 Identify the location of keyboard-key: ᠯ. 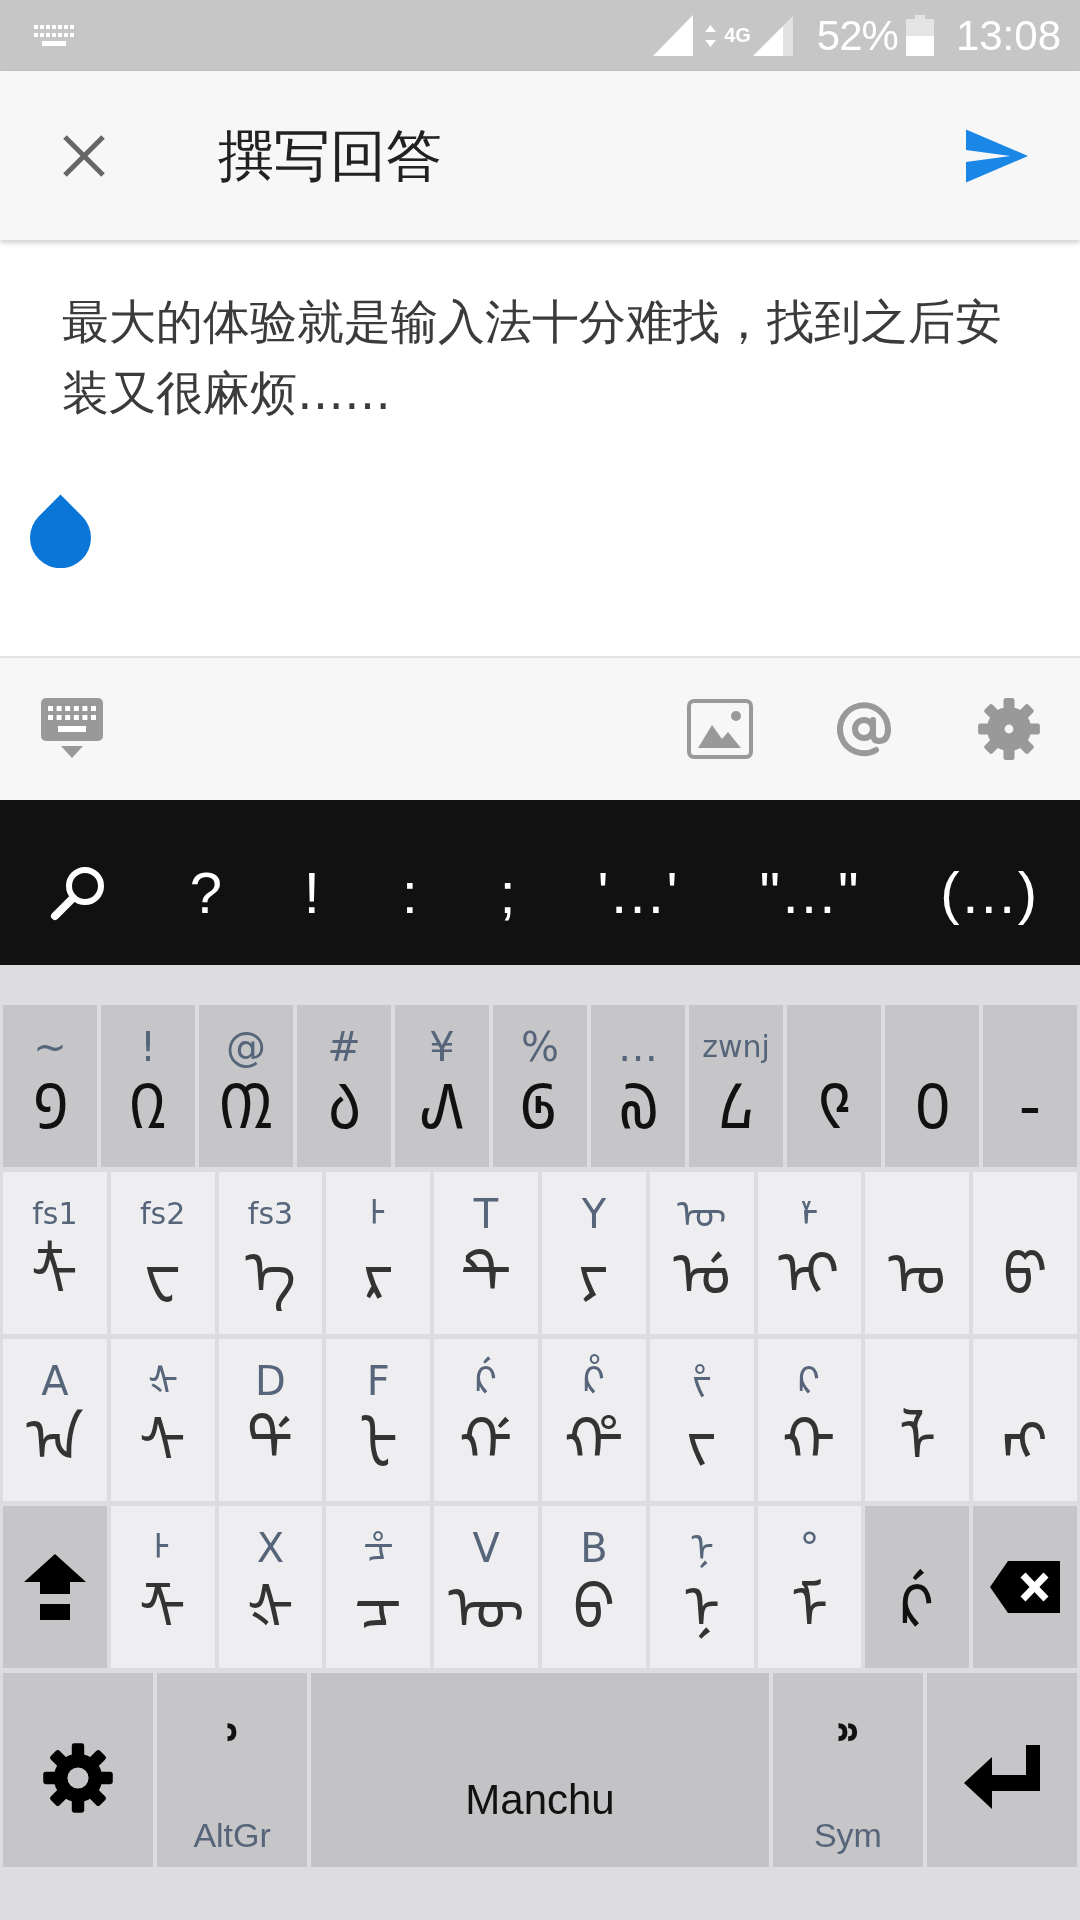
(917, 1420).